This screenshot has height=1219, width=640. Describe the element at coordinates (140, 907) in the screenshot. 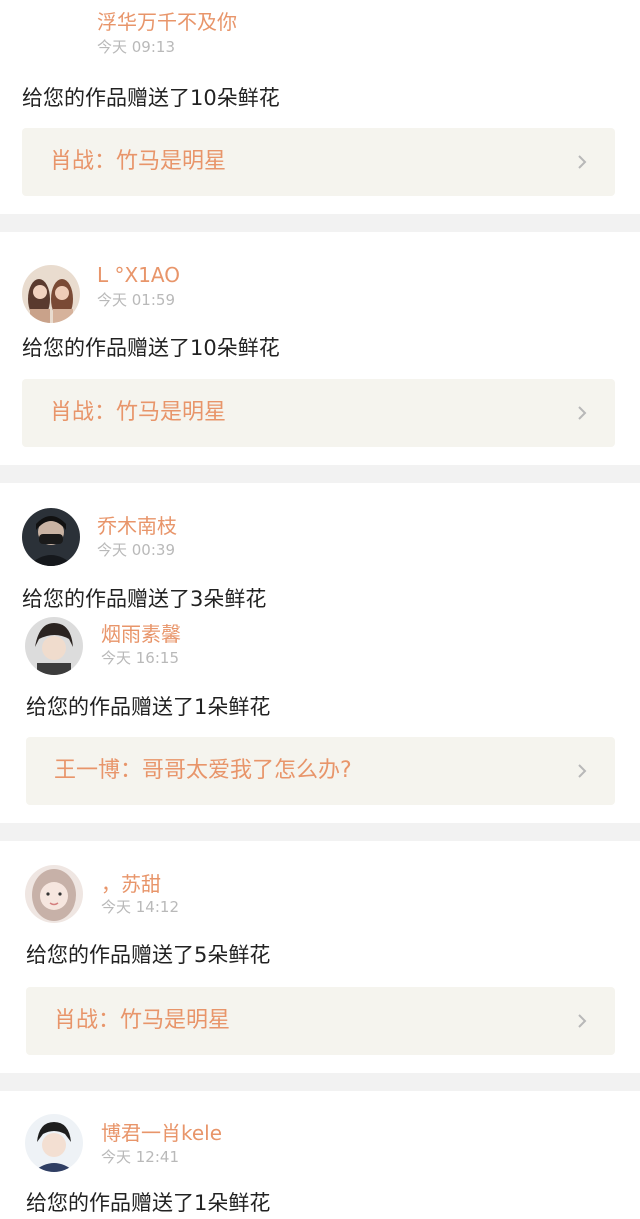

I see `timestamp: 今天 14:12` at that location.